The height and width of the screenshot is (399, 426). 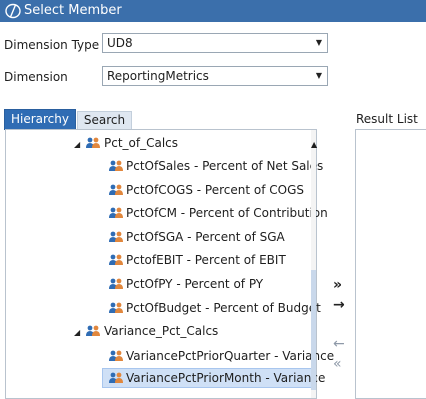 What do you see at coordinates (205, 237) in the screenshot?
I see `tree-node-label: PctOfSGA - Percent of SGA` at bounding box center [205, 237].